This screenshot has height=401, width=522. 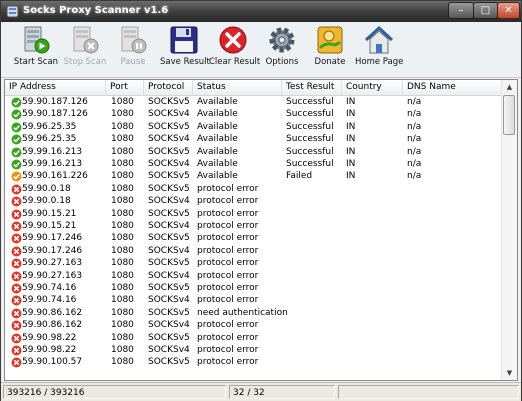 I want to click on column-header-dns-name: DNS Name, so click(x=452, y=87).